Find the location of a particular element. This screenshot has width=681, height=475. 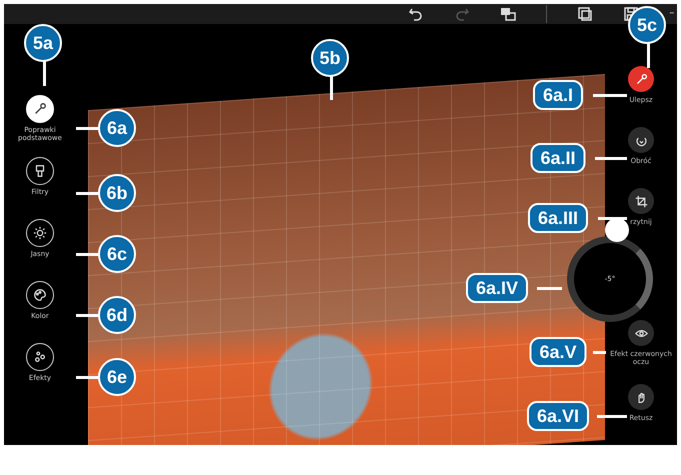

wand-tool-button is located at coordinates (40, 109).